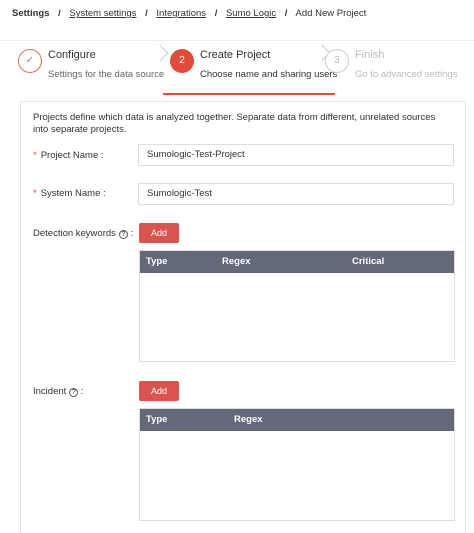 This screenshot has height=533, width=474. What do you see at coordinates (368, 261) in the screenshot?
I see `column-critical: Critical` at bounding box center [368, 261].